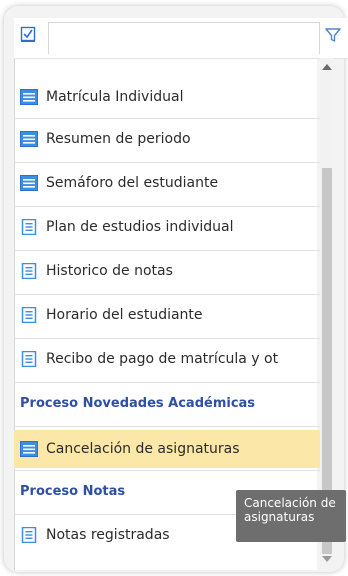 This screenshot has width=348, height=576. I want to click on filter-icon, so click(333, 35).